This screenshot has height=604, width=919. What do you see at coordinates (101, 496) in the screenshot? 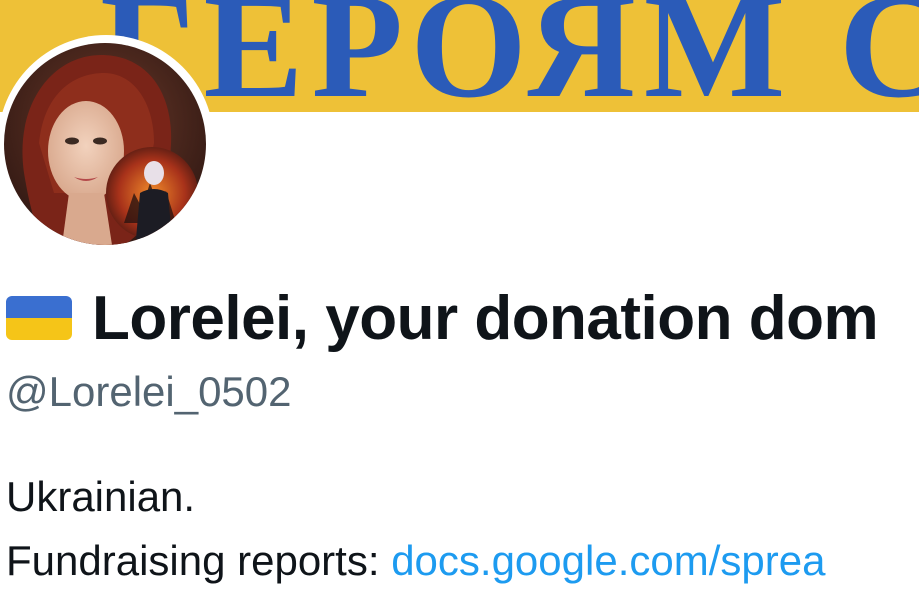
I see `bio-line-1: Ukrainian.` at bounding box center [101, 496].